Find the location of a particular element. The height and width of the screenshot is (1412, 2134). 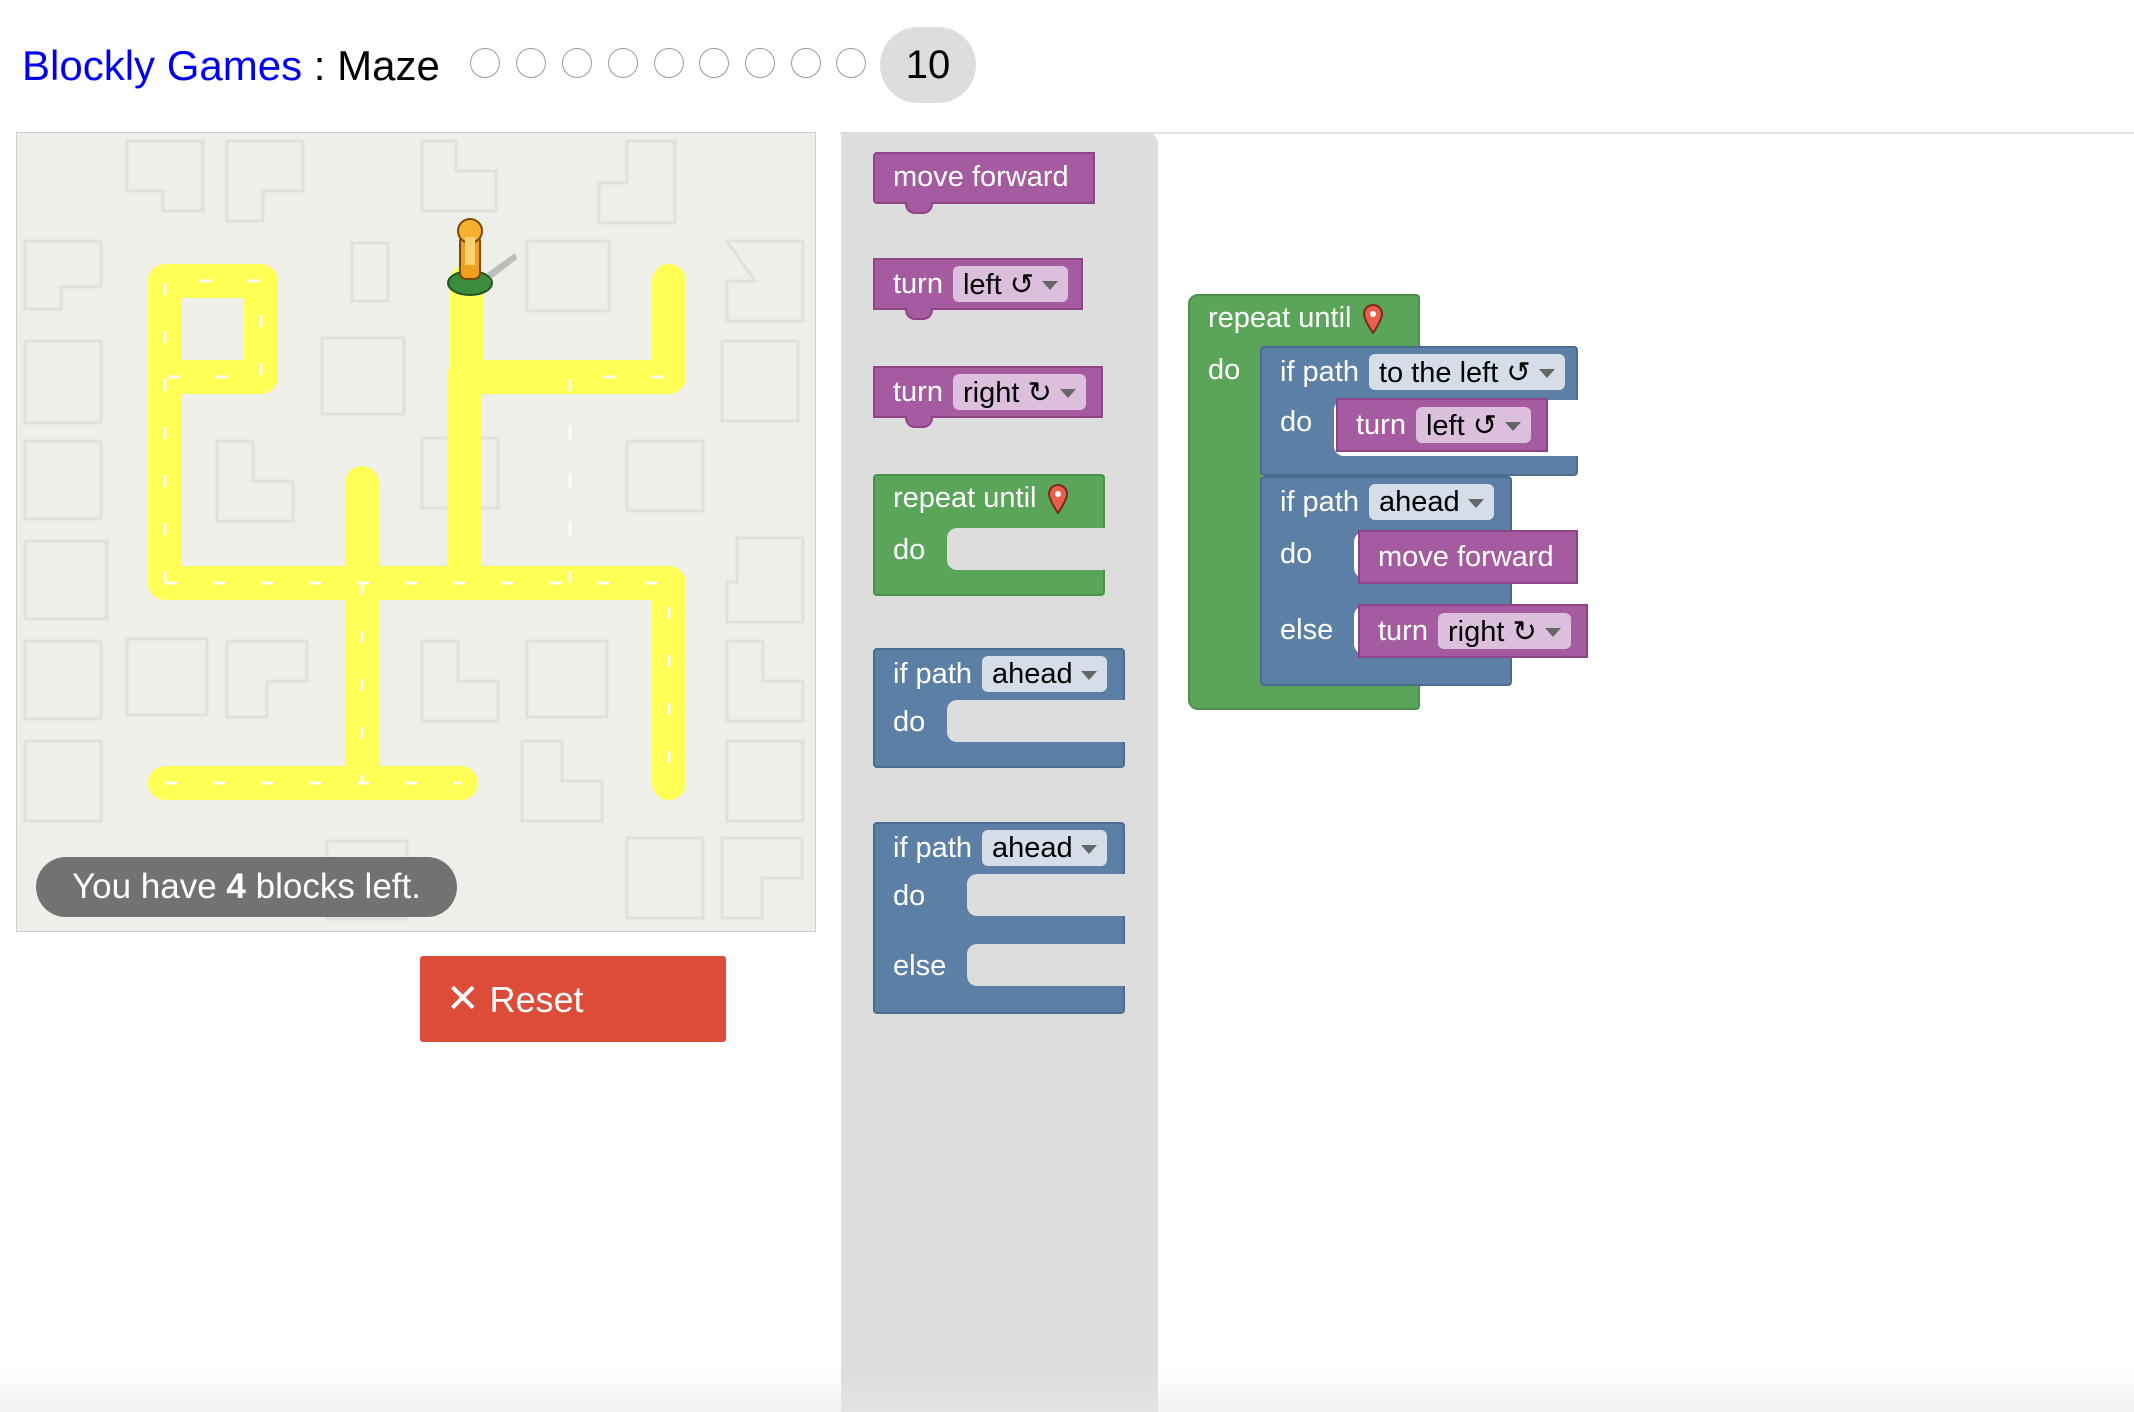

page-name: Maze is located at coordinates (388, 65).